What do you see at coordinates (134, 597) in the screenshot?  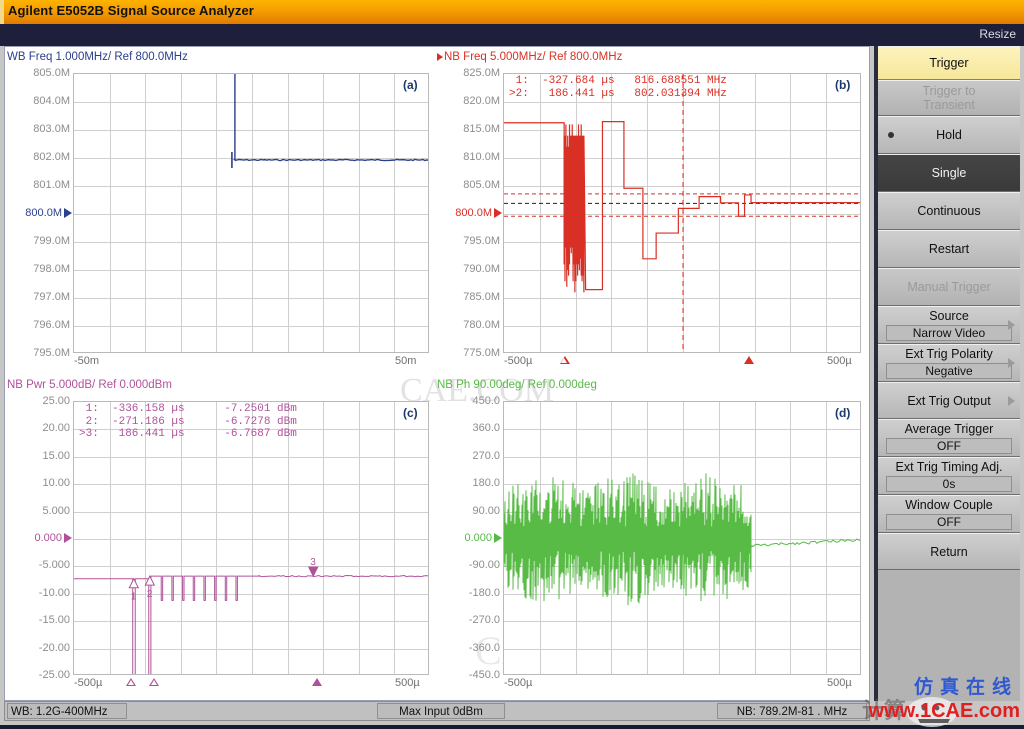 I see `svg-text: 1` at bounding box center [134, 597].